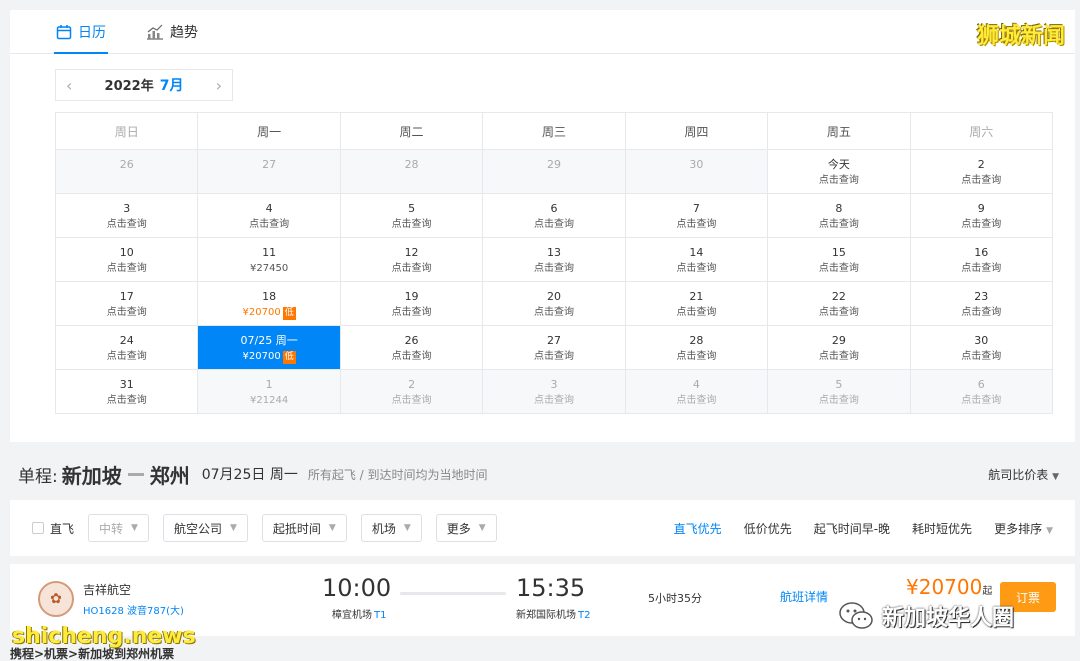 Image resolution: width=1080 pixels, height=661 pixels. I want to click on departure-time: 10:00, so click(357, 588).